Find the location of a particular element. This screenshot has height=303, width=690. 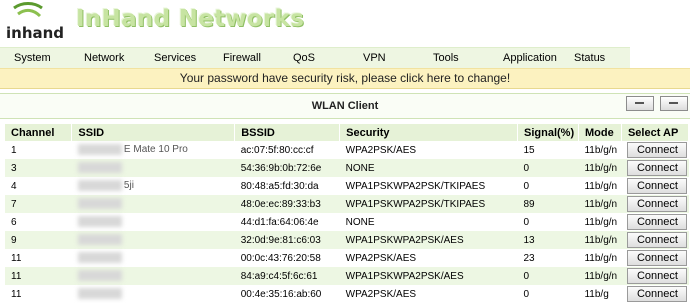

restore-icon is located at coordinates (673, 103).